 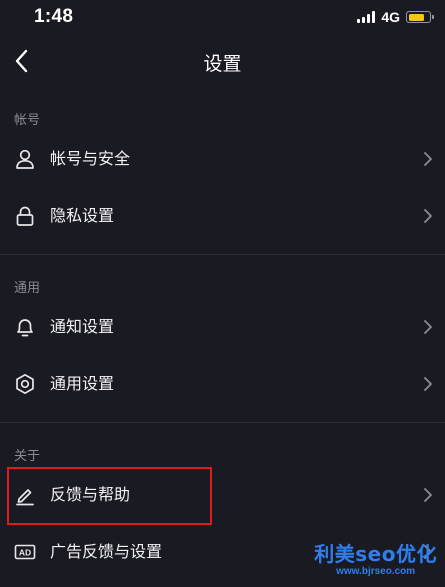 I want to click on battery-cap, so click(x=433, y=17).